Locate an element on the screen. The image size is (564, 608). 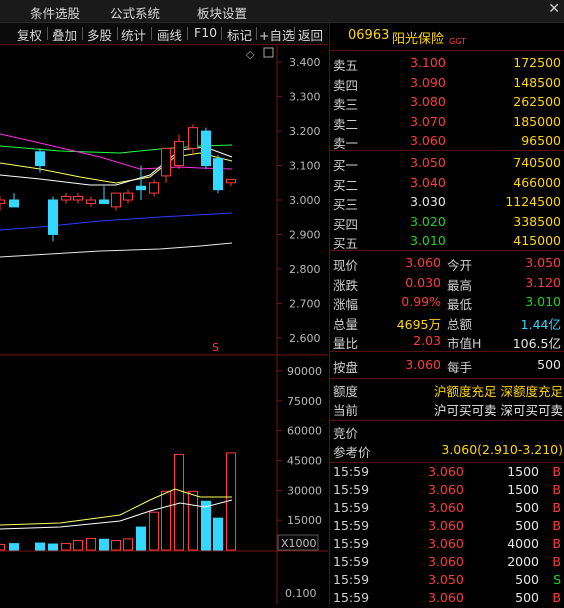
volume-axis-label: 75000 is located at coordinates (304, 401).